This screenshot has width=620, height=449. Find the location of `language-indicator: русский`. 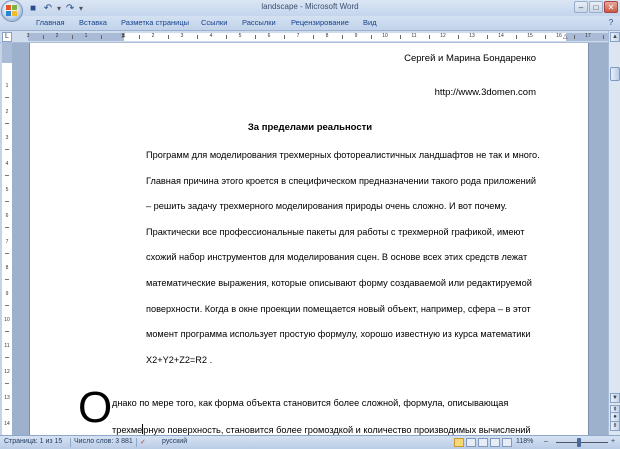

language-indicator: русский is located at coordinates (174, 441).